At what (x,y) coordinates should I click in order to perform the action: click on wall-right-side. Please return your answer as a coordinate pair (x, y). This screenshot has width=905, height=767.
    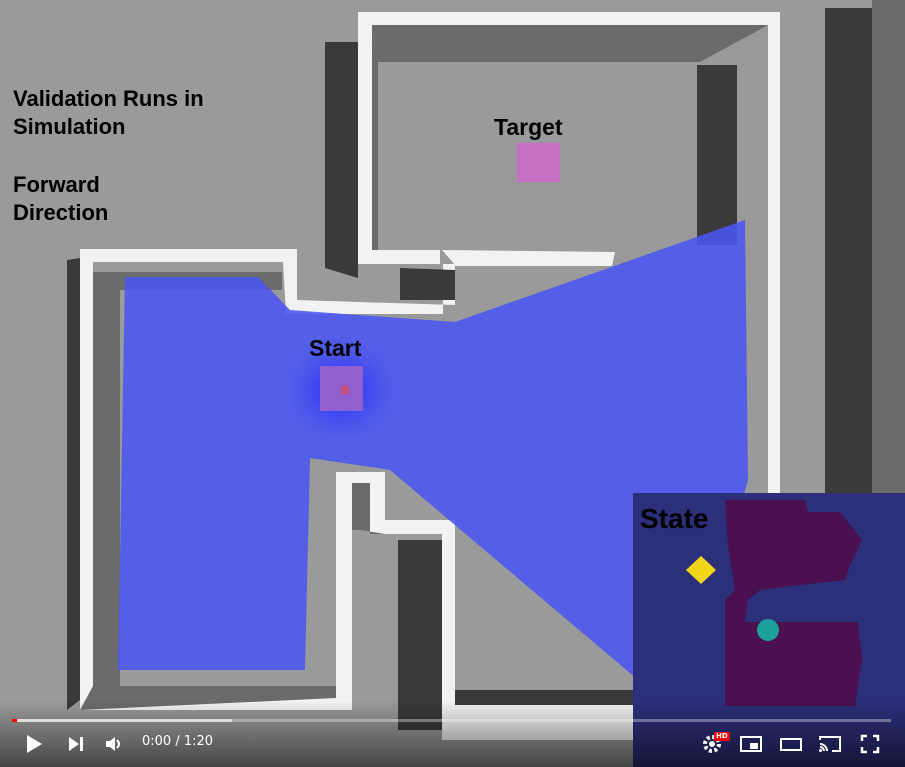
    Looking at the image, I should click on (888, 280).